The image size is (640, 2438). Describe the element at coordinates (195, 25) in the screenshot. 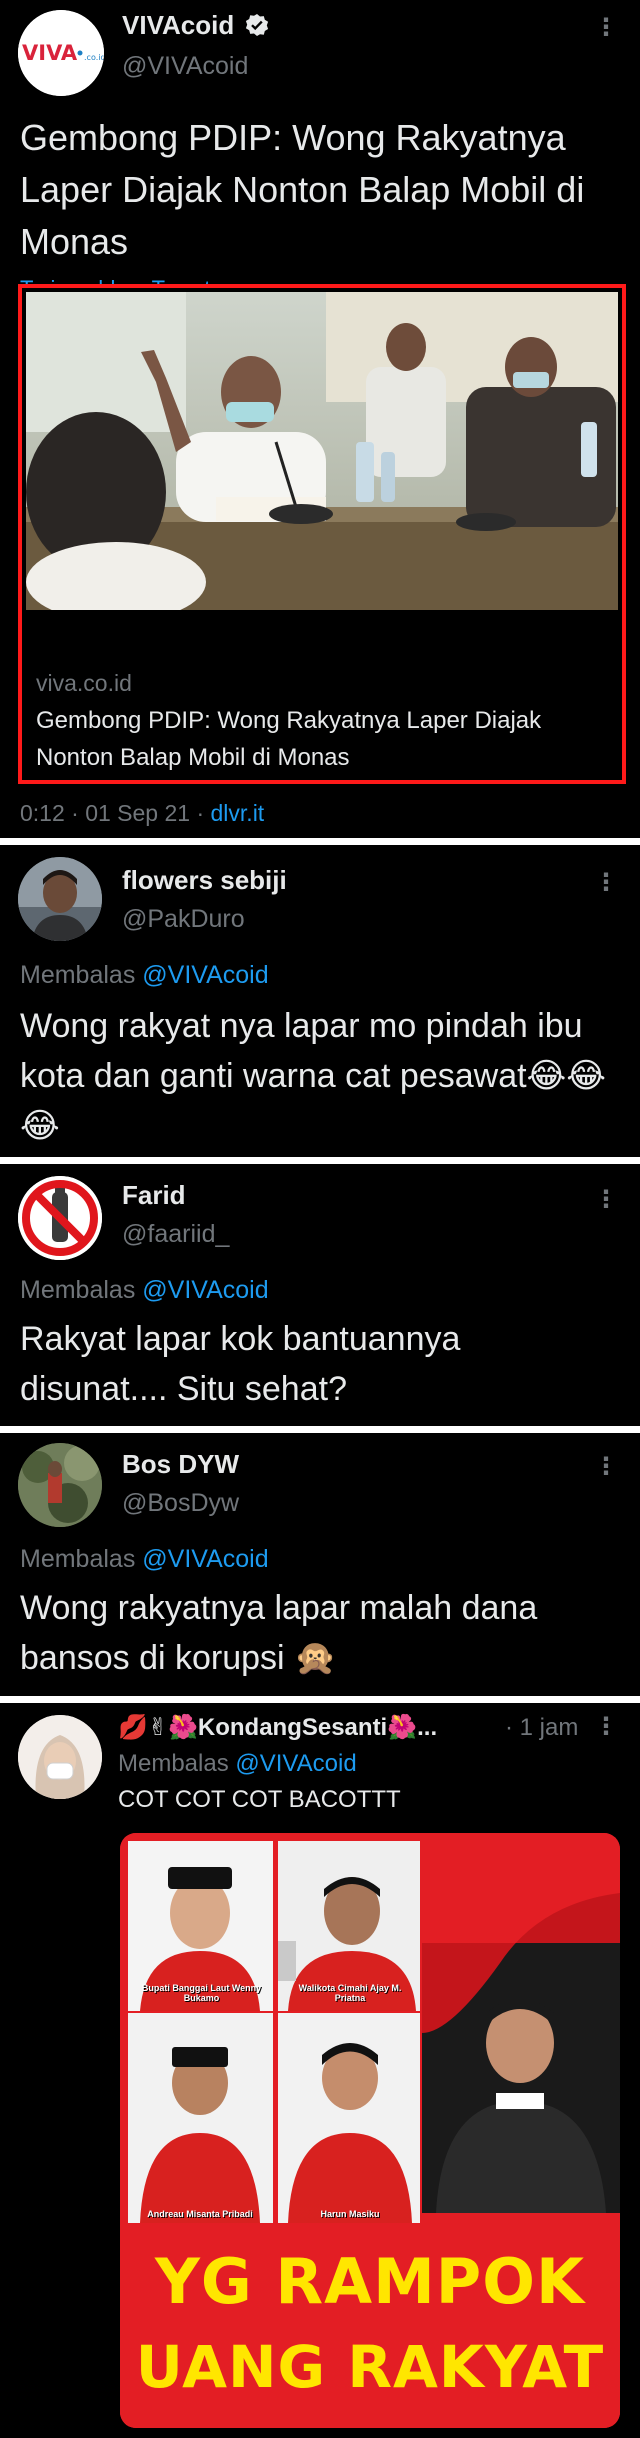

I see `author-name: VIVAcoid` at that location.